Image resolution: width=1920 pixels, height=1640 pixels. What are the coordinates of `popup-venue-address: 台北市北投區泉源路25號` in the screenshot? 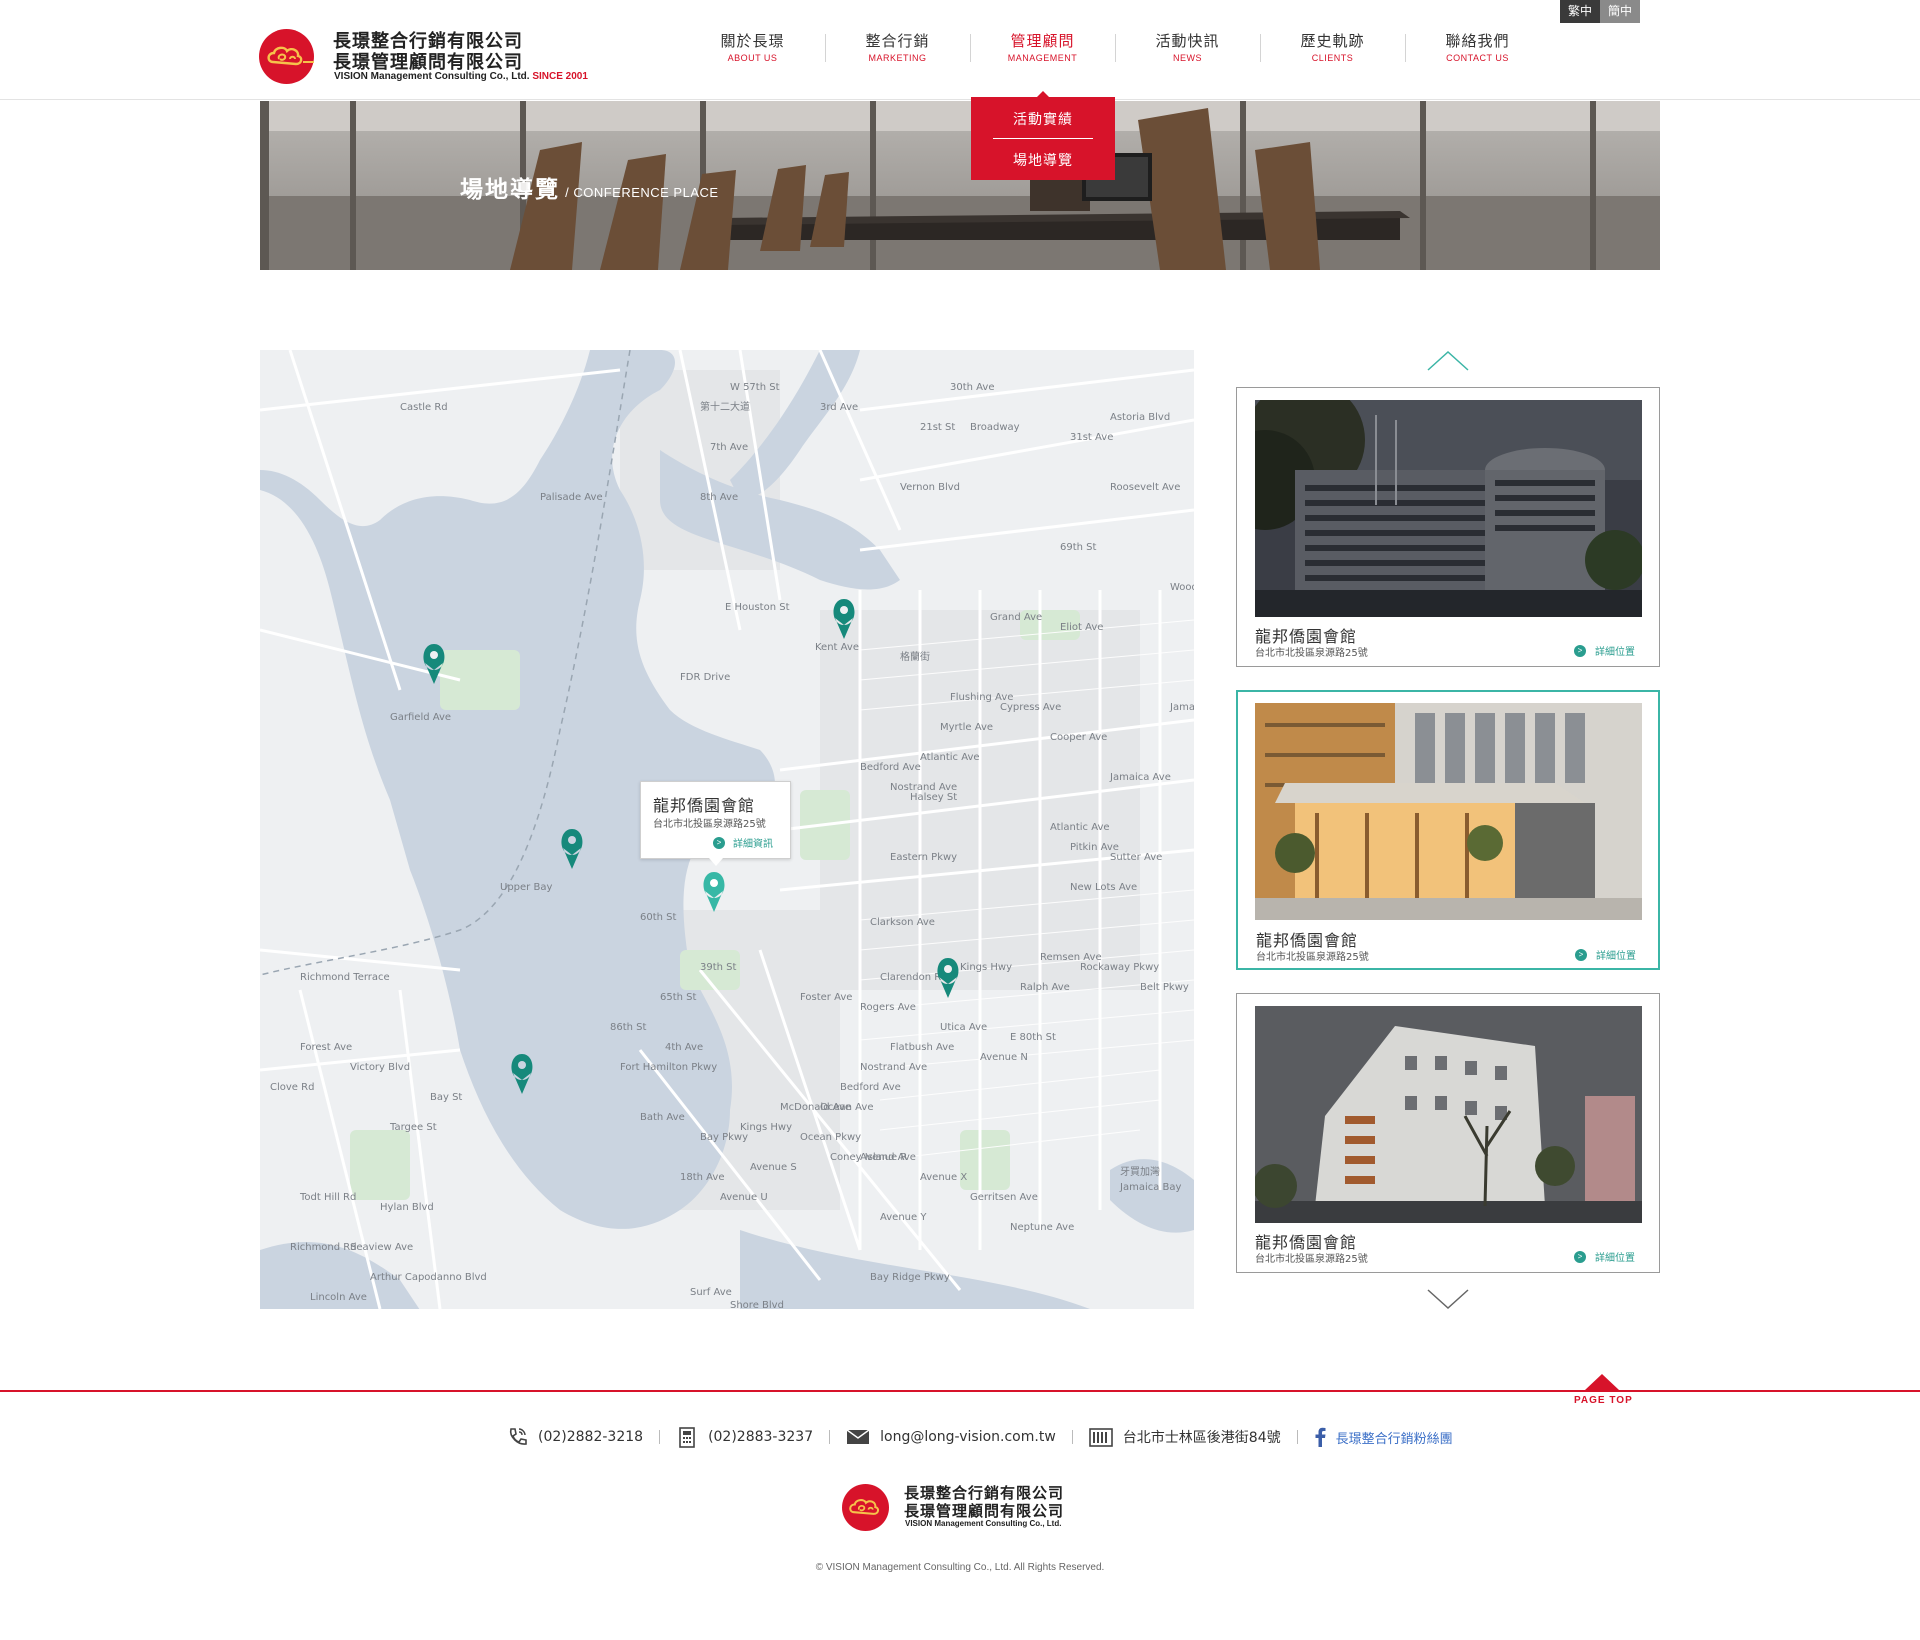 It's located at (709, 824).